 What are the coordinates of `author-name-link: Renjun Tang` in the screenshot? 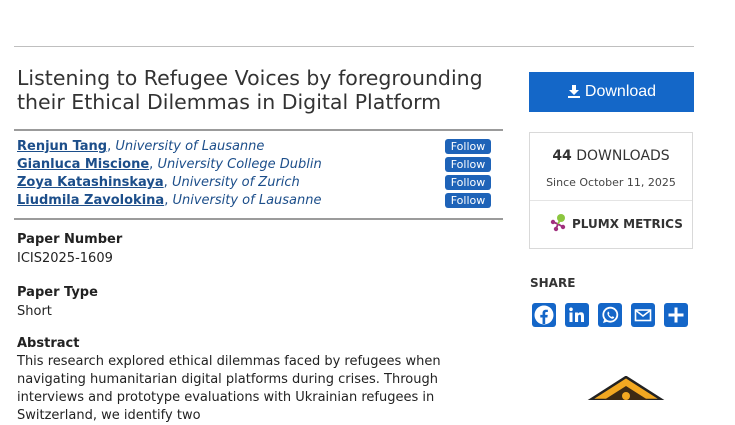 It's located at (62, 146).